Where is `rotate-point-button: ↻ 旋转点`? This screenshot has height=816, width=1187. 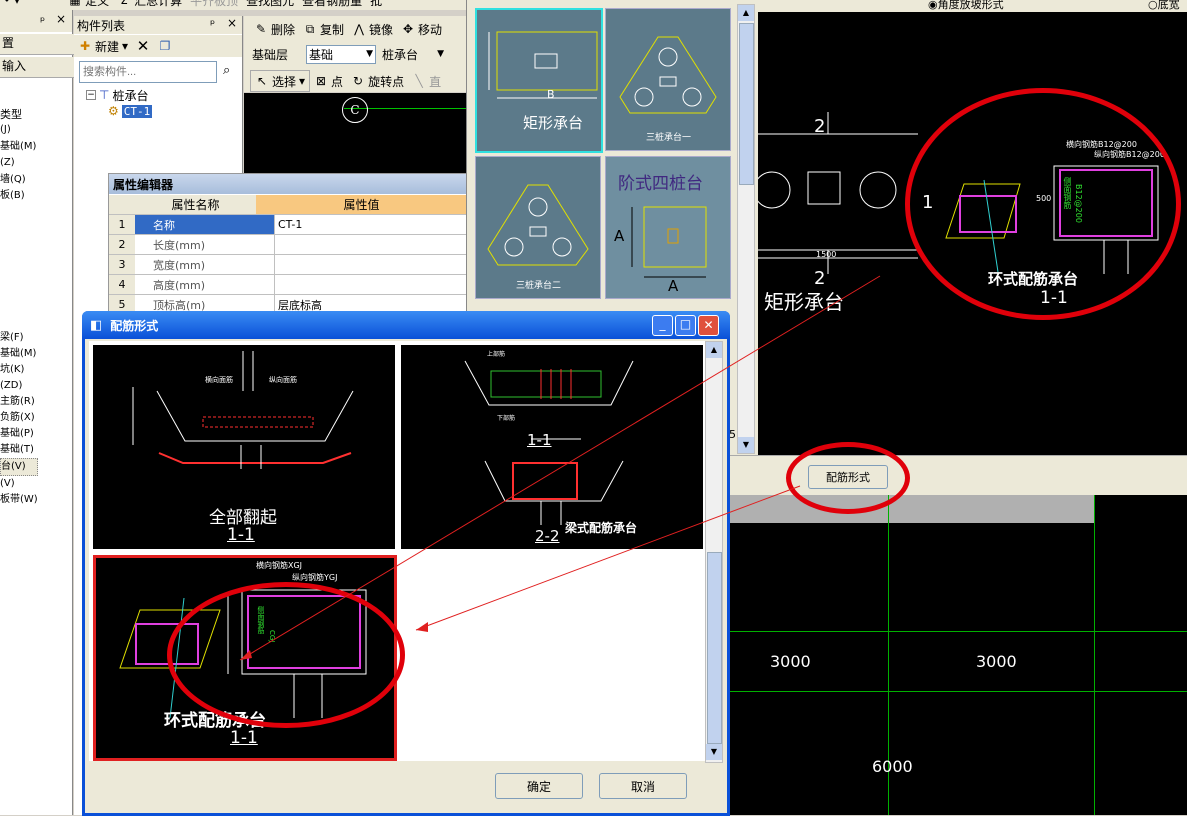
rotate-point-button: ↻ 旋转点 is located at coordinates (377, 81).